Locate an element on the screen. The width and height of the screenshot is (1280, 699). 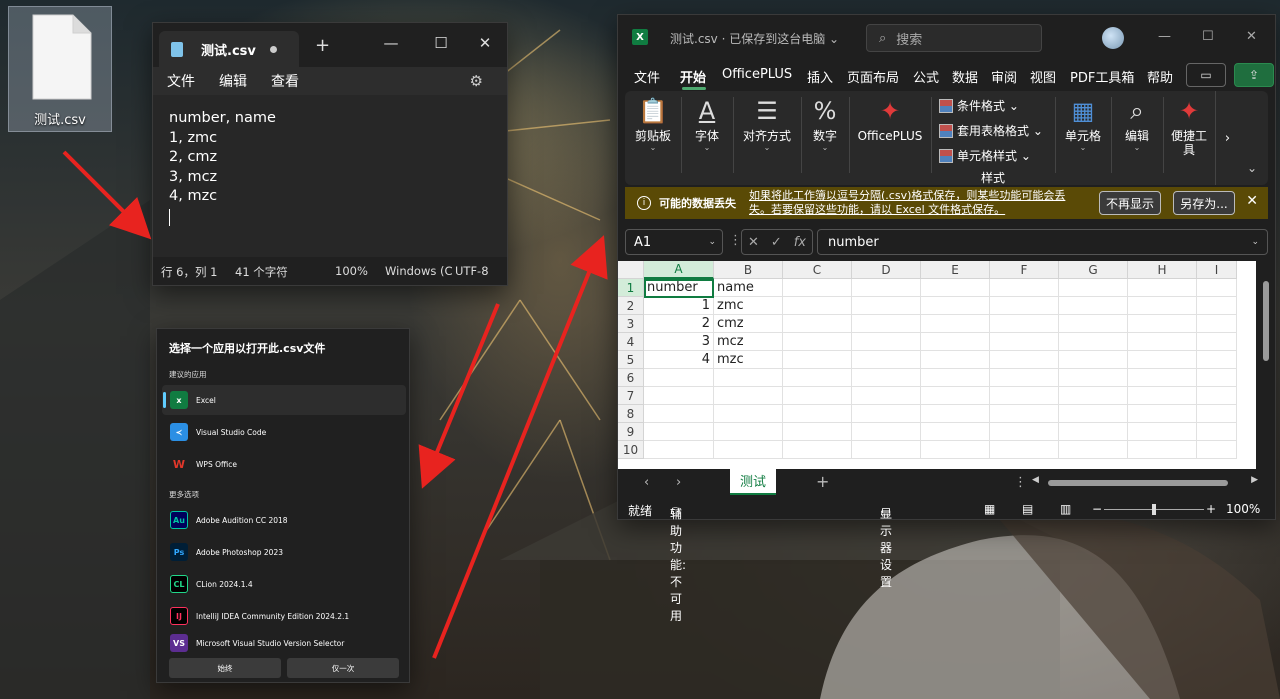
arrow-notepad-to-dialog is located at coordinates (459, 396).